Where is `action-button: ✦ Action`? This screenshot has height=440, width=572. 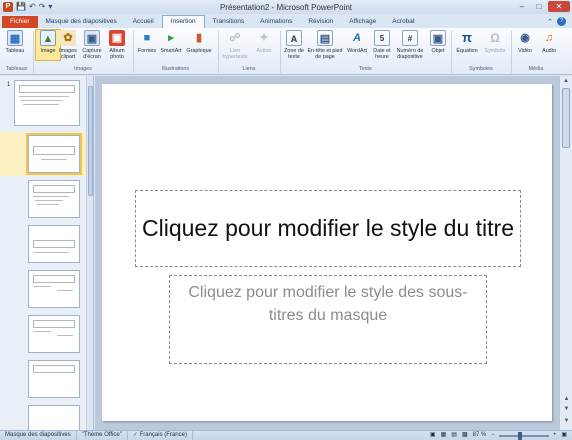
action-button: ✦ Action is located at coordinates (264, 42).